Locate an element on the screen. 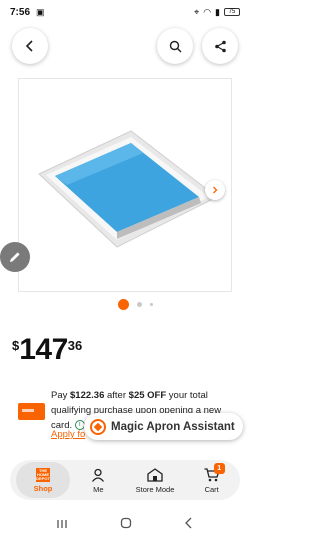  nav-label-cart: Cart is located at coordinates (211, 489).